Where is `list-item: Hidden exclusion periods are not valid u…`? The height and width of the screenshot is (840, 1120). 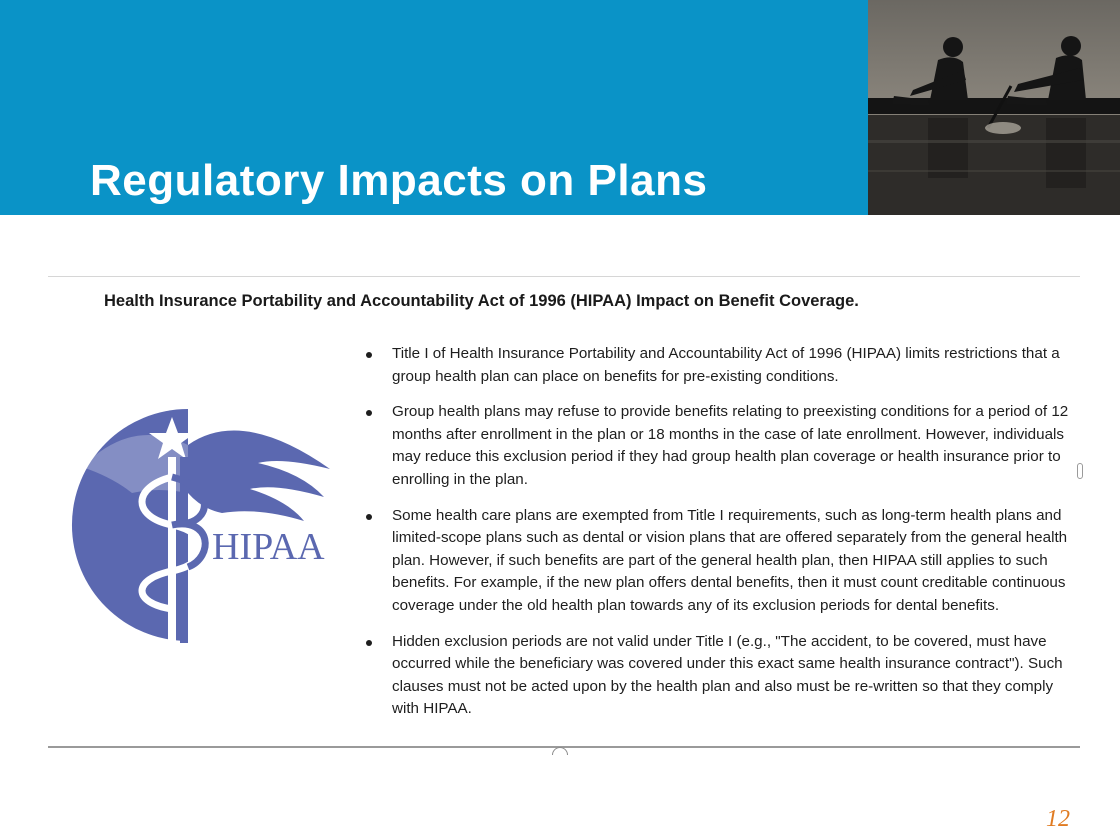 list-item: Hidden exclusion periods are not valid u… is located at coordinates (720, 676).